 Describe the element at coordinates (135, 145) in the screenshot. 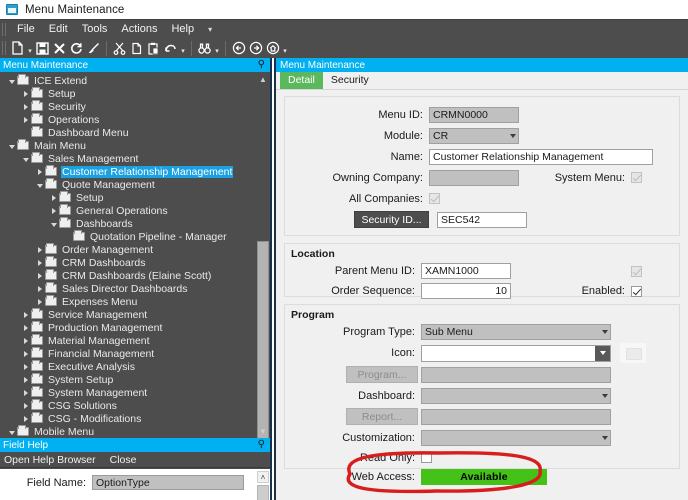

I see `tree-item: Main Menu` at that location.